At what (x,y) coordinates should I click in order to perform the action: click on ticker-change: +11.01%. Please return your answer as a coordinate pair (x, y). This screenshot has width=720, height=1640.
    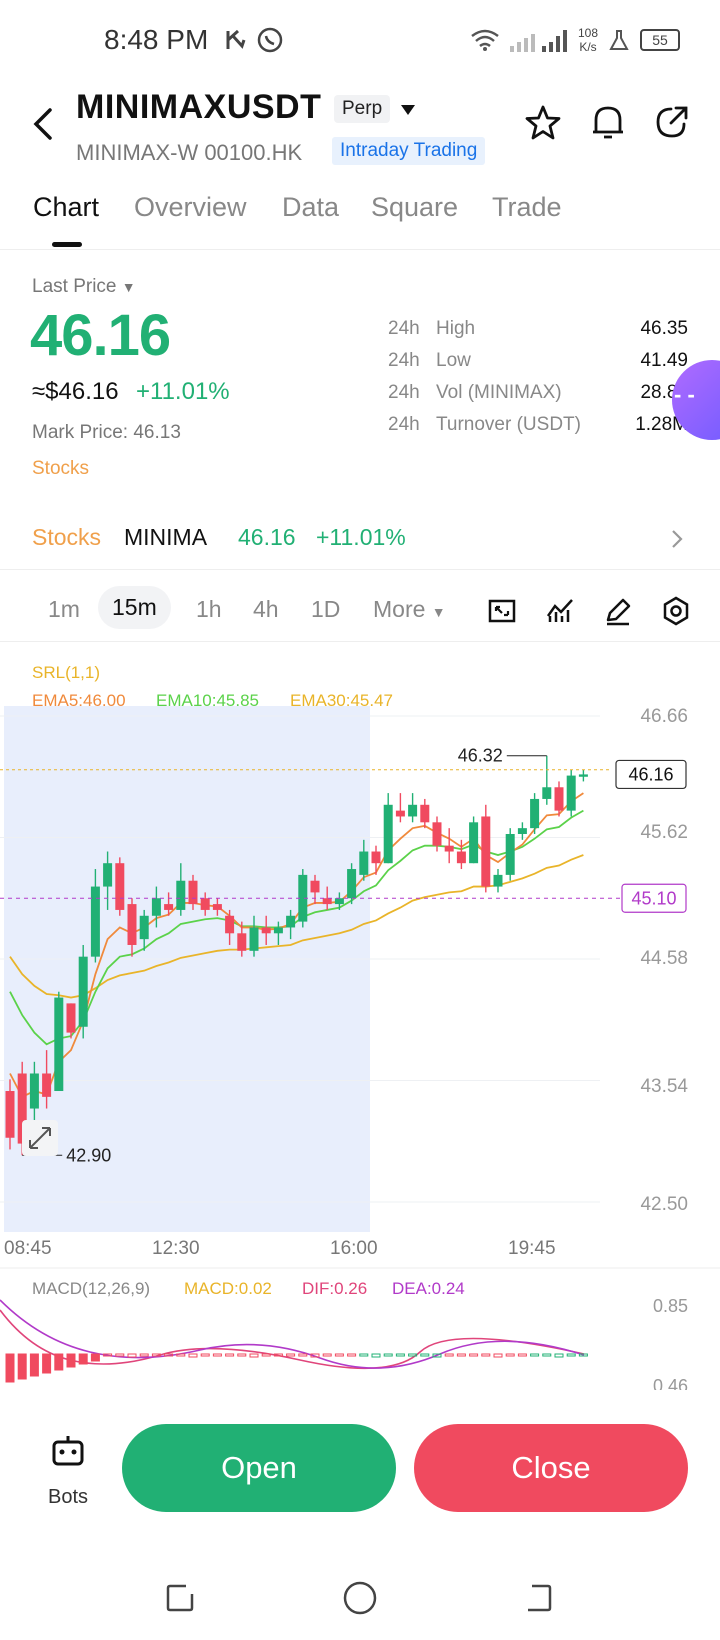
    Looking at the image, I should click on (361, 537).